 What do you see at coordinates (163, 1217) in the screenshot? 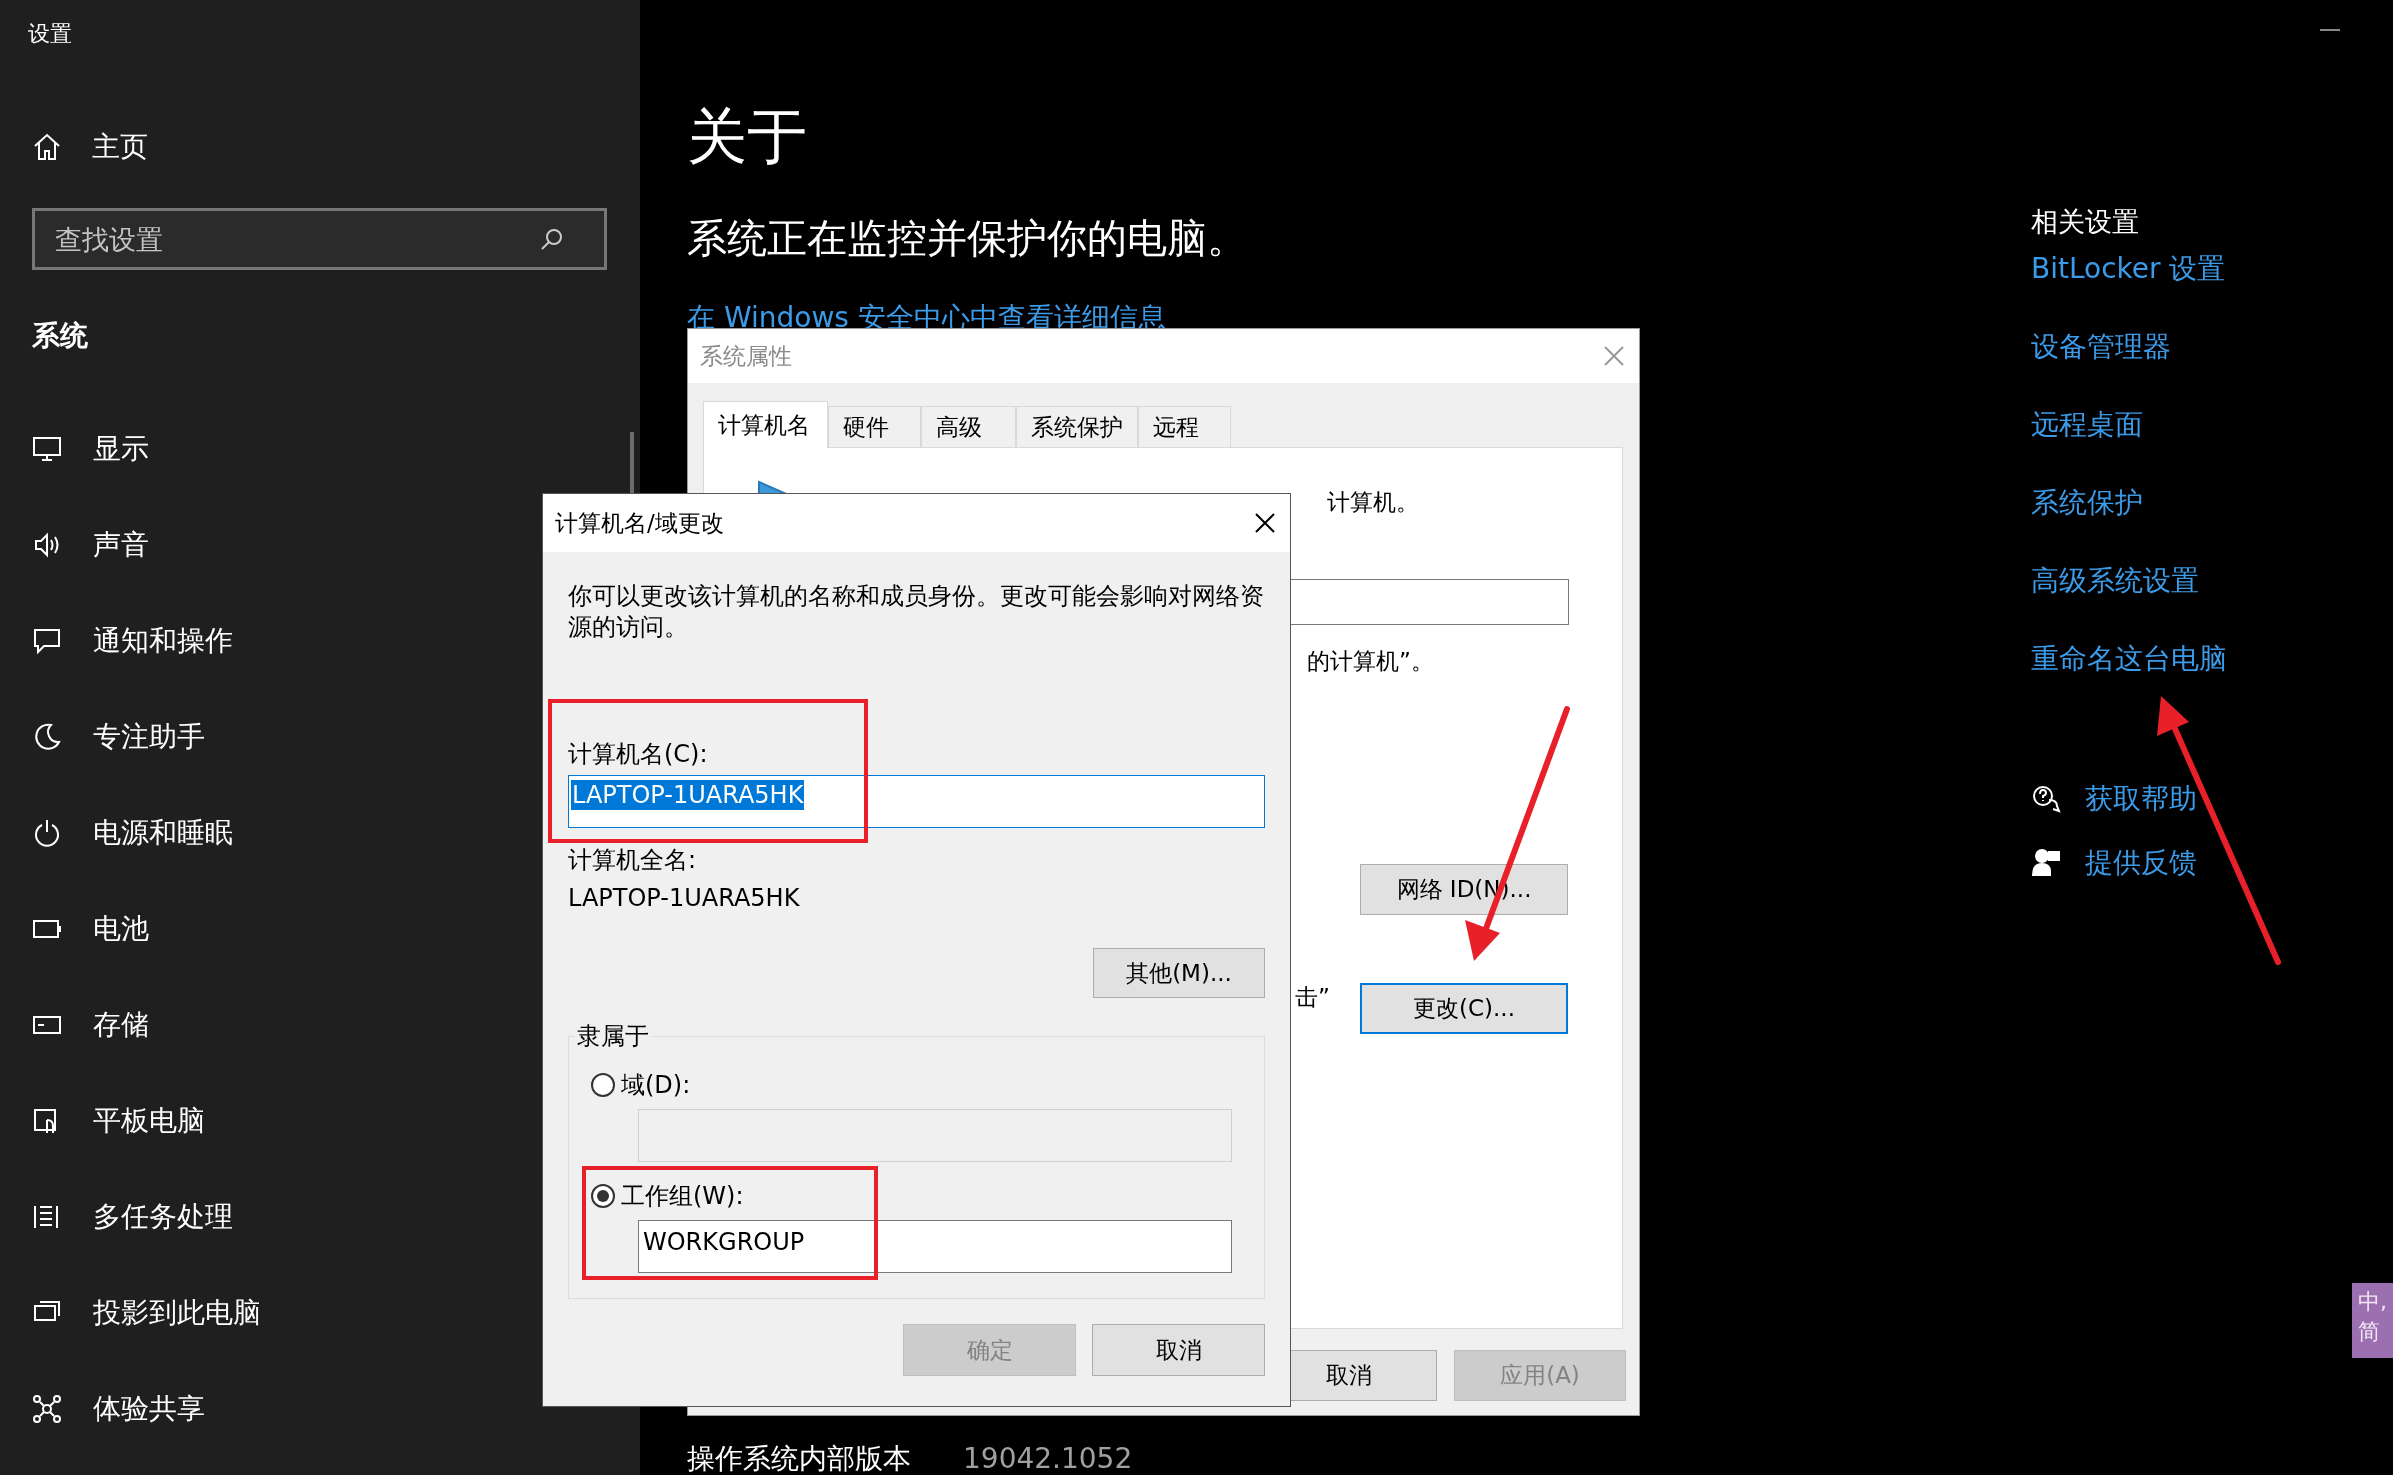
I see `nav-item: 多任务处理` at bounding box center [163, 1217].